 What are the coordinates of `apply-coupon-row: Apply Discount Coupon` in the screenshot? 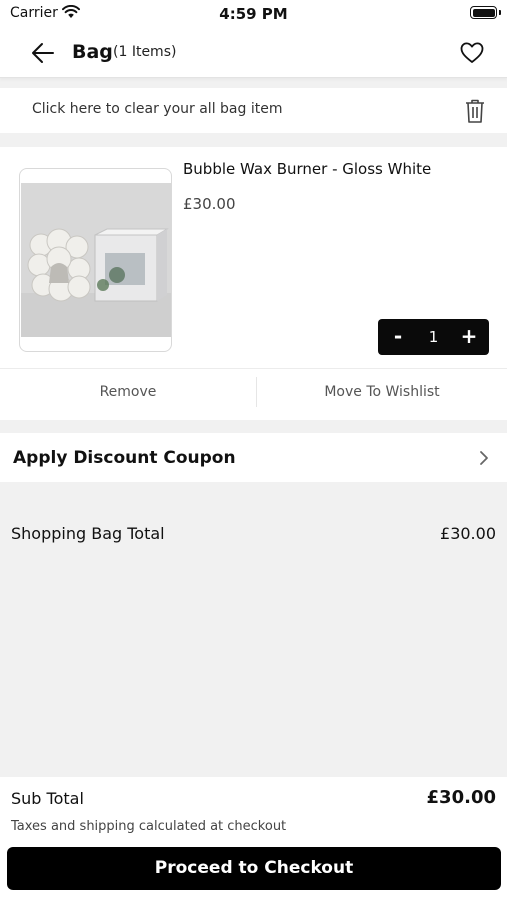 It's located at (253, 457).